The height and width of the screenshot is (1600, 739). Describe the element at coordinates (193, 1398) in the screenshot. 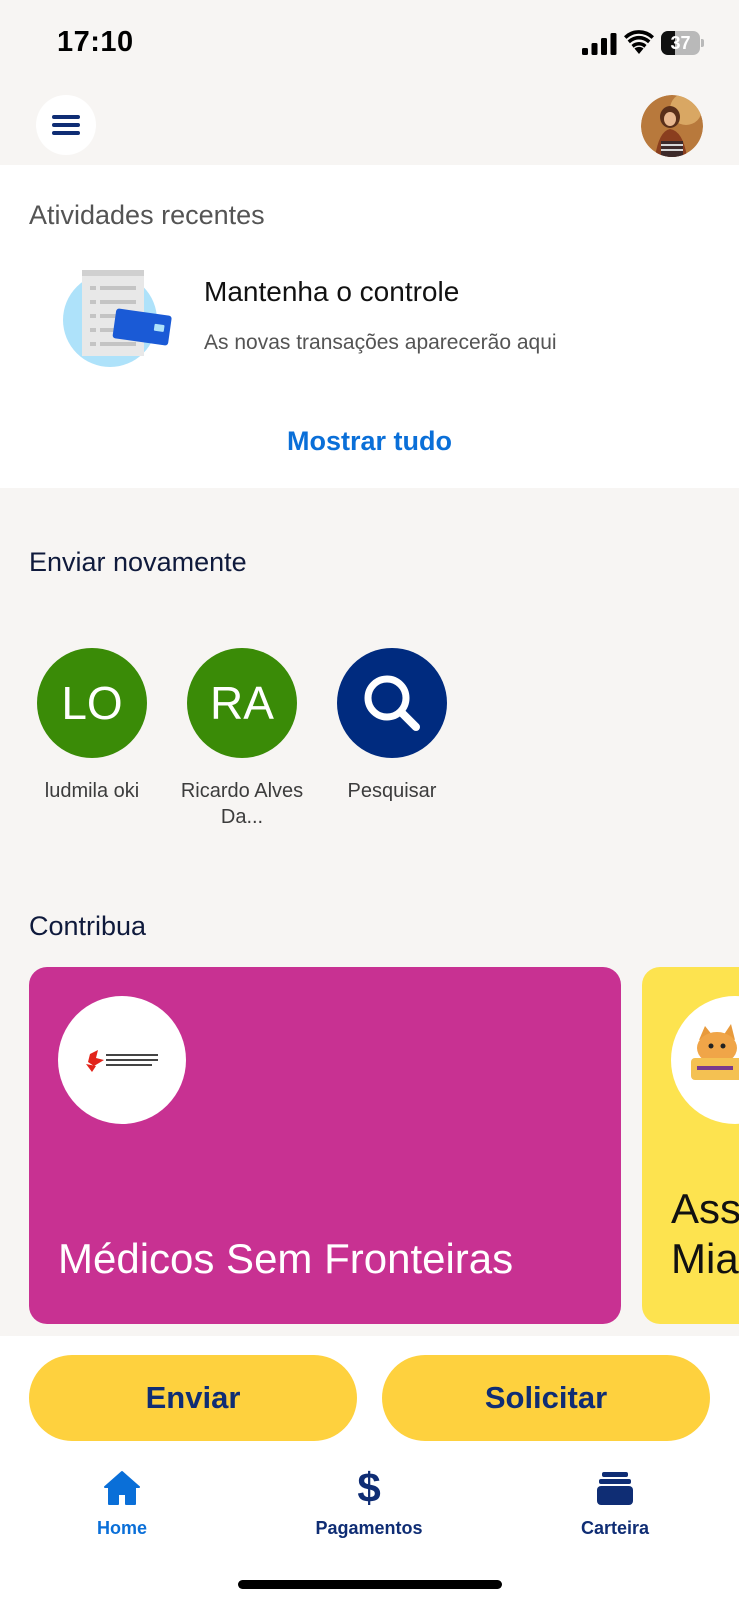

I see `send-button: Enviar` at that location.